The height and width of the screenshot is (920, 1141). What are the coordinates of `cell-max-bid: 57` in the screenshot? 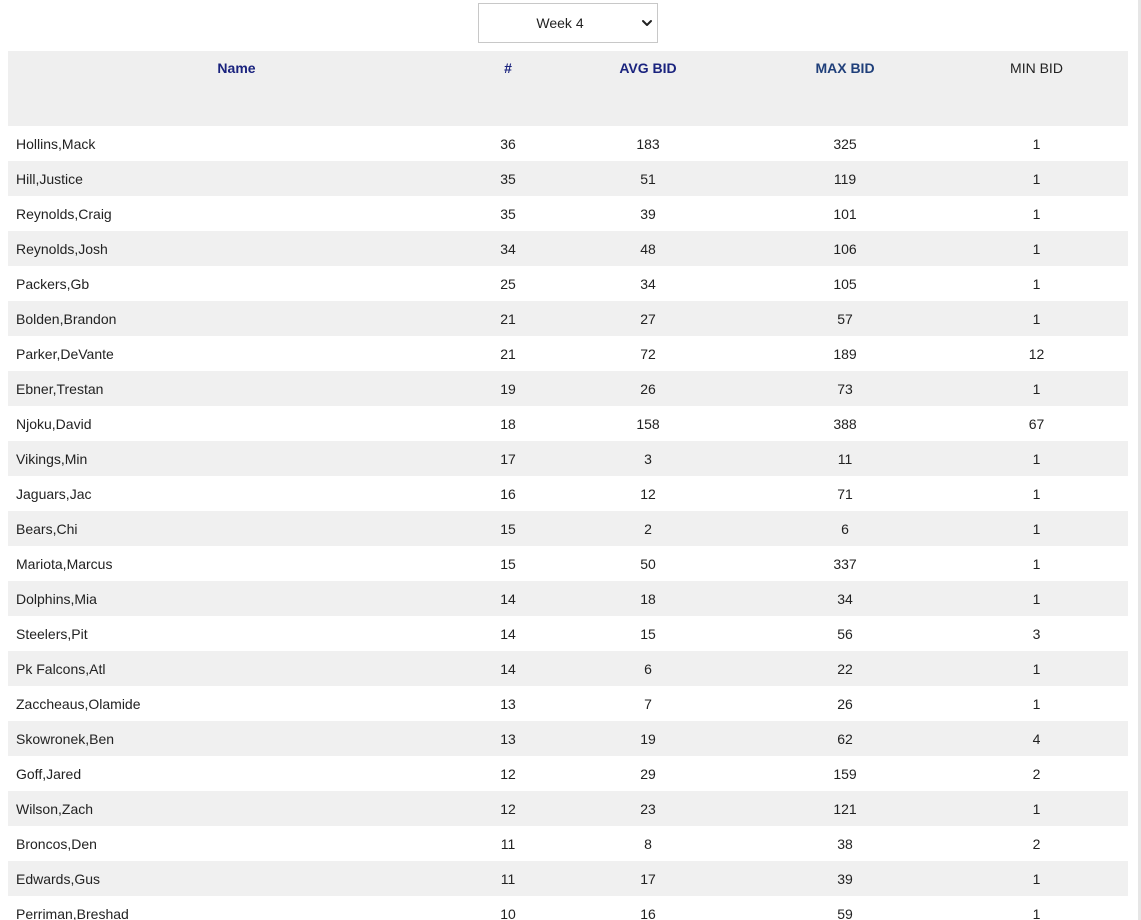 It's located at (845, 318).